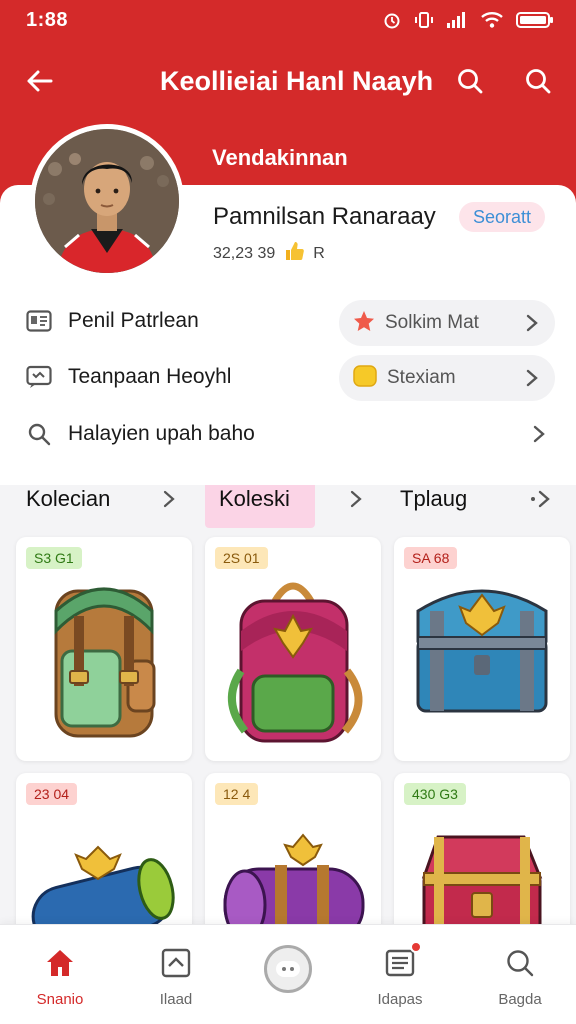  Describe the element at coordinates (400, 999) in the screenshot. I see `bottom-nav-label: Idapas` at that location.